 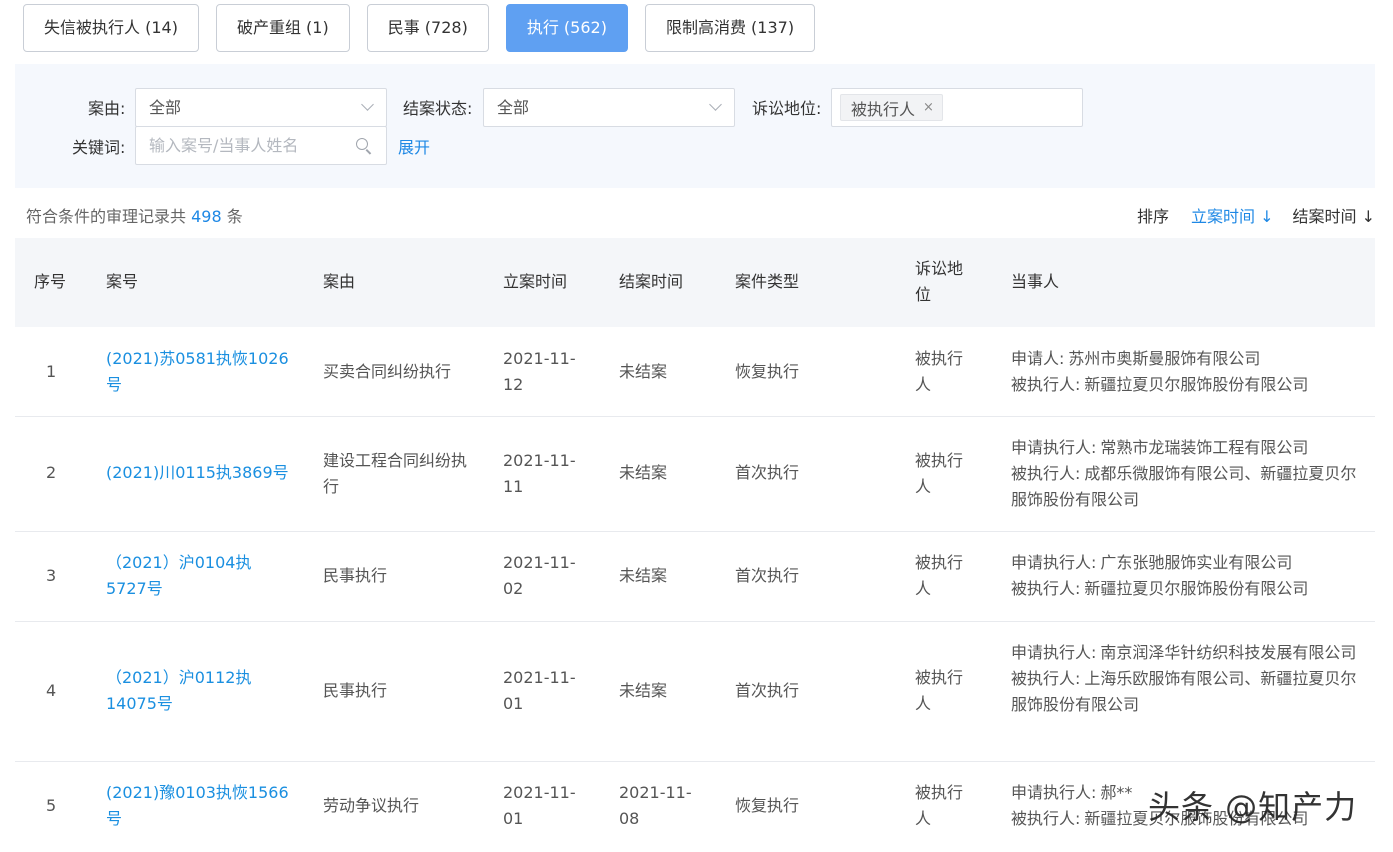 I want to click on position-select: 被执行人 ×, so click(x=957, y=107).